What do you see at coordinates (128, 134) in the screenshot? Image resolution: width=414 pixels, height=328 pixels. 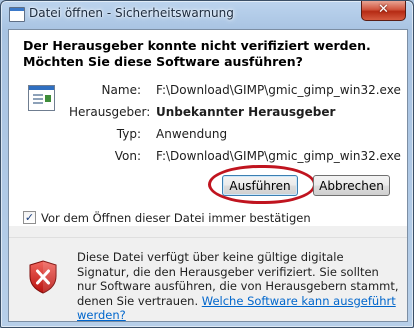 I see `type-label: Typ:` at bounding box center [128, 134].